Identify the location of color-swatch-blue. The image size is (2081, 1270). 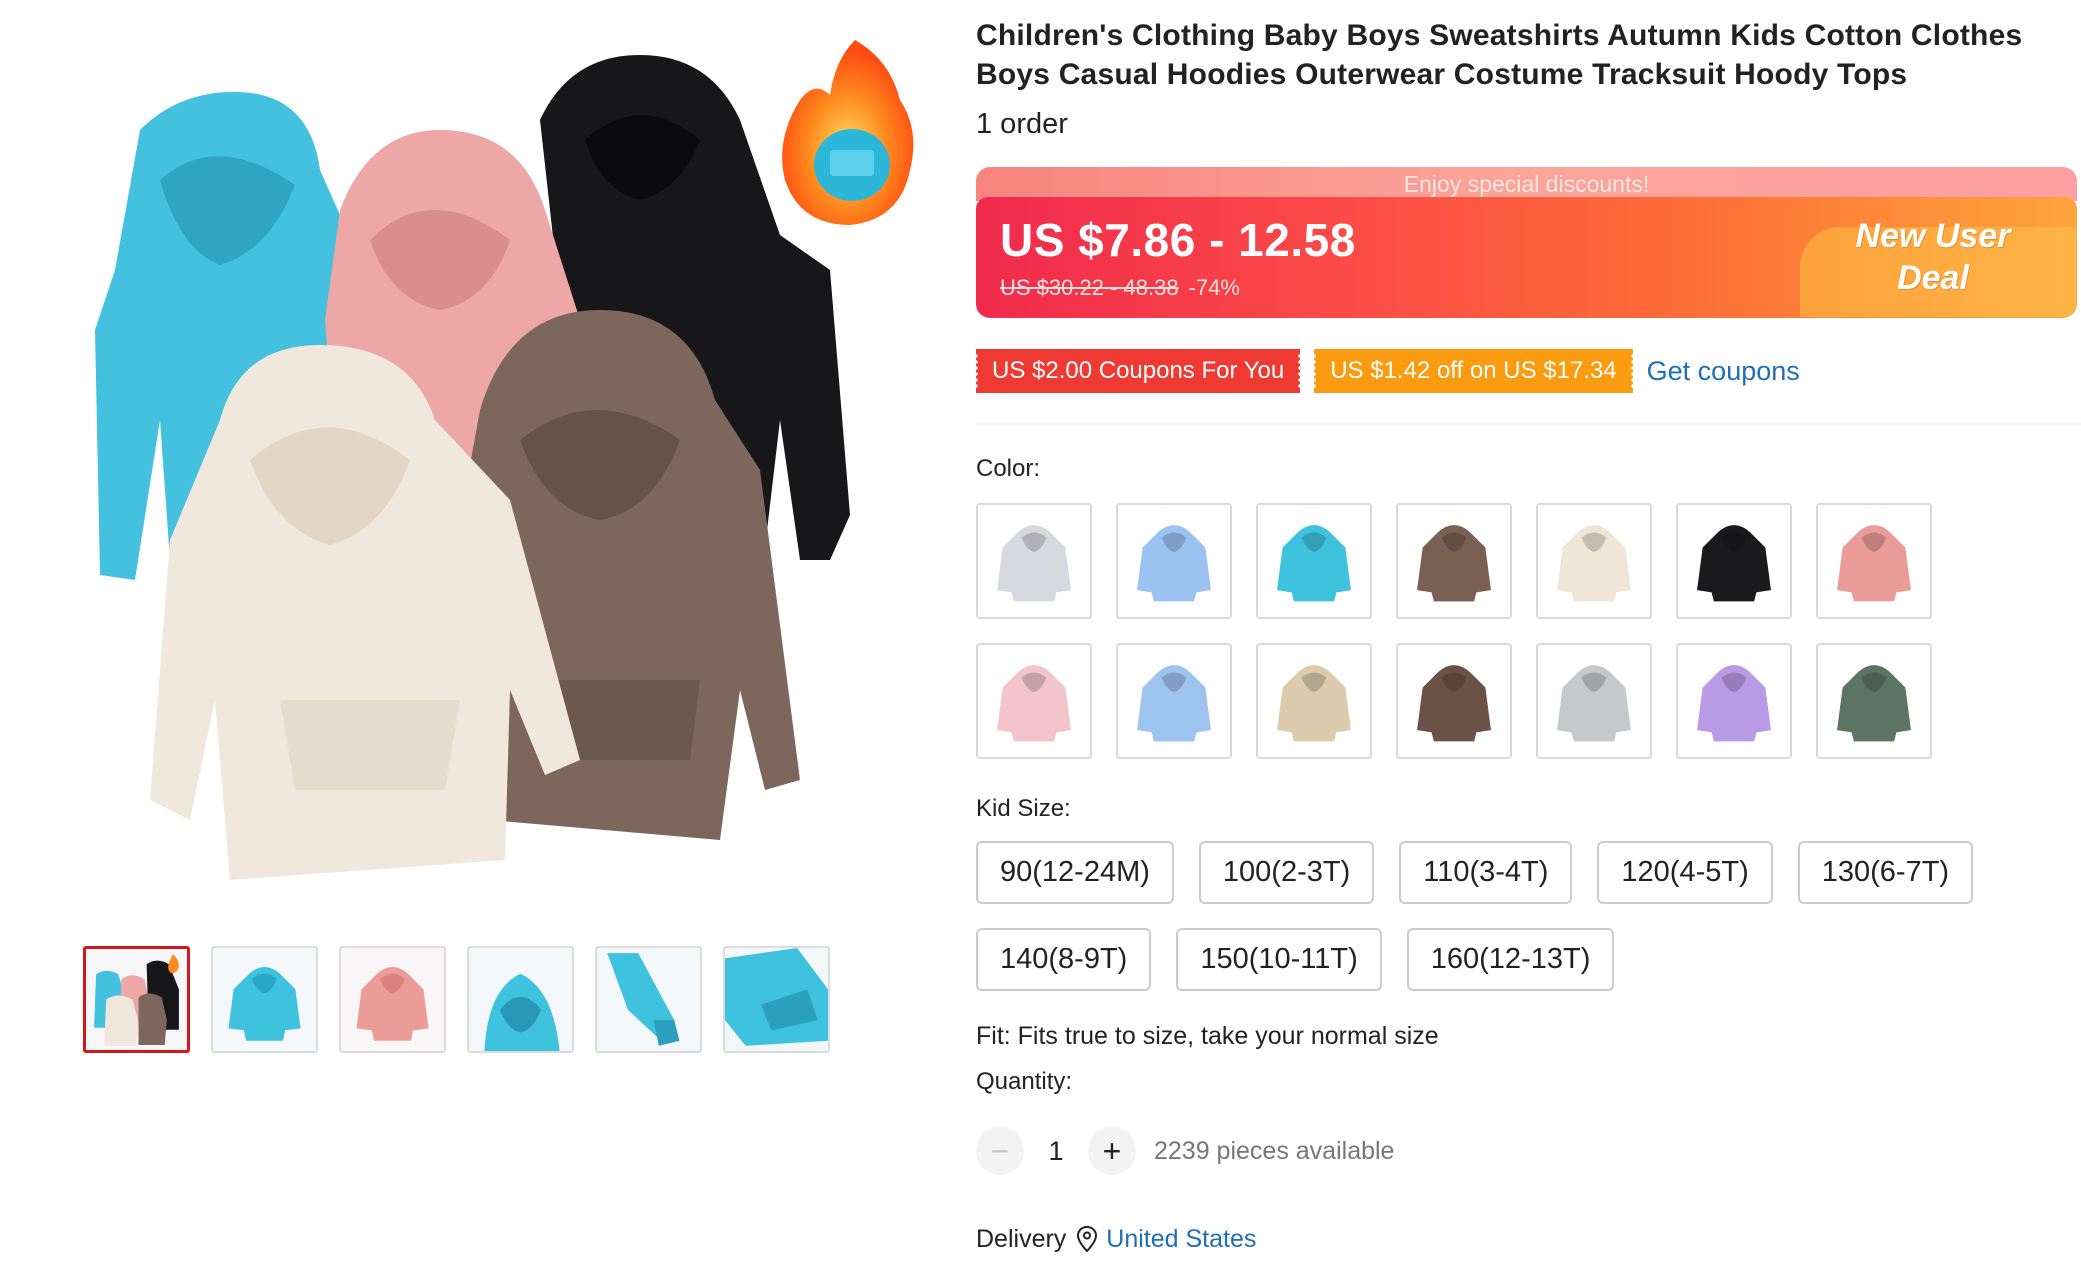
(1174, 701).